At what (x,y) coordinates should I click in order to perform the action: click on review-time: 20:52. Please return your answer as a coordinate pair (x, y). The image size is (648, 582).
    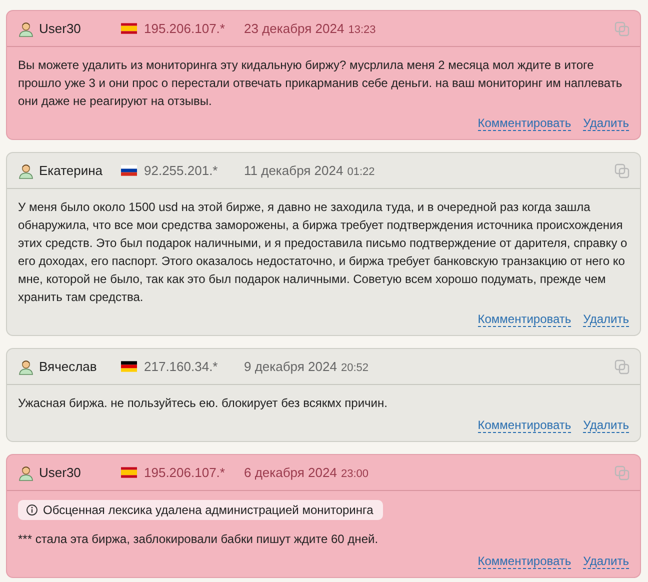
    Looking at the image, I should click on (354, 368).